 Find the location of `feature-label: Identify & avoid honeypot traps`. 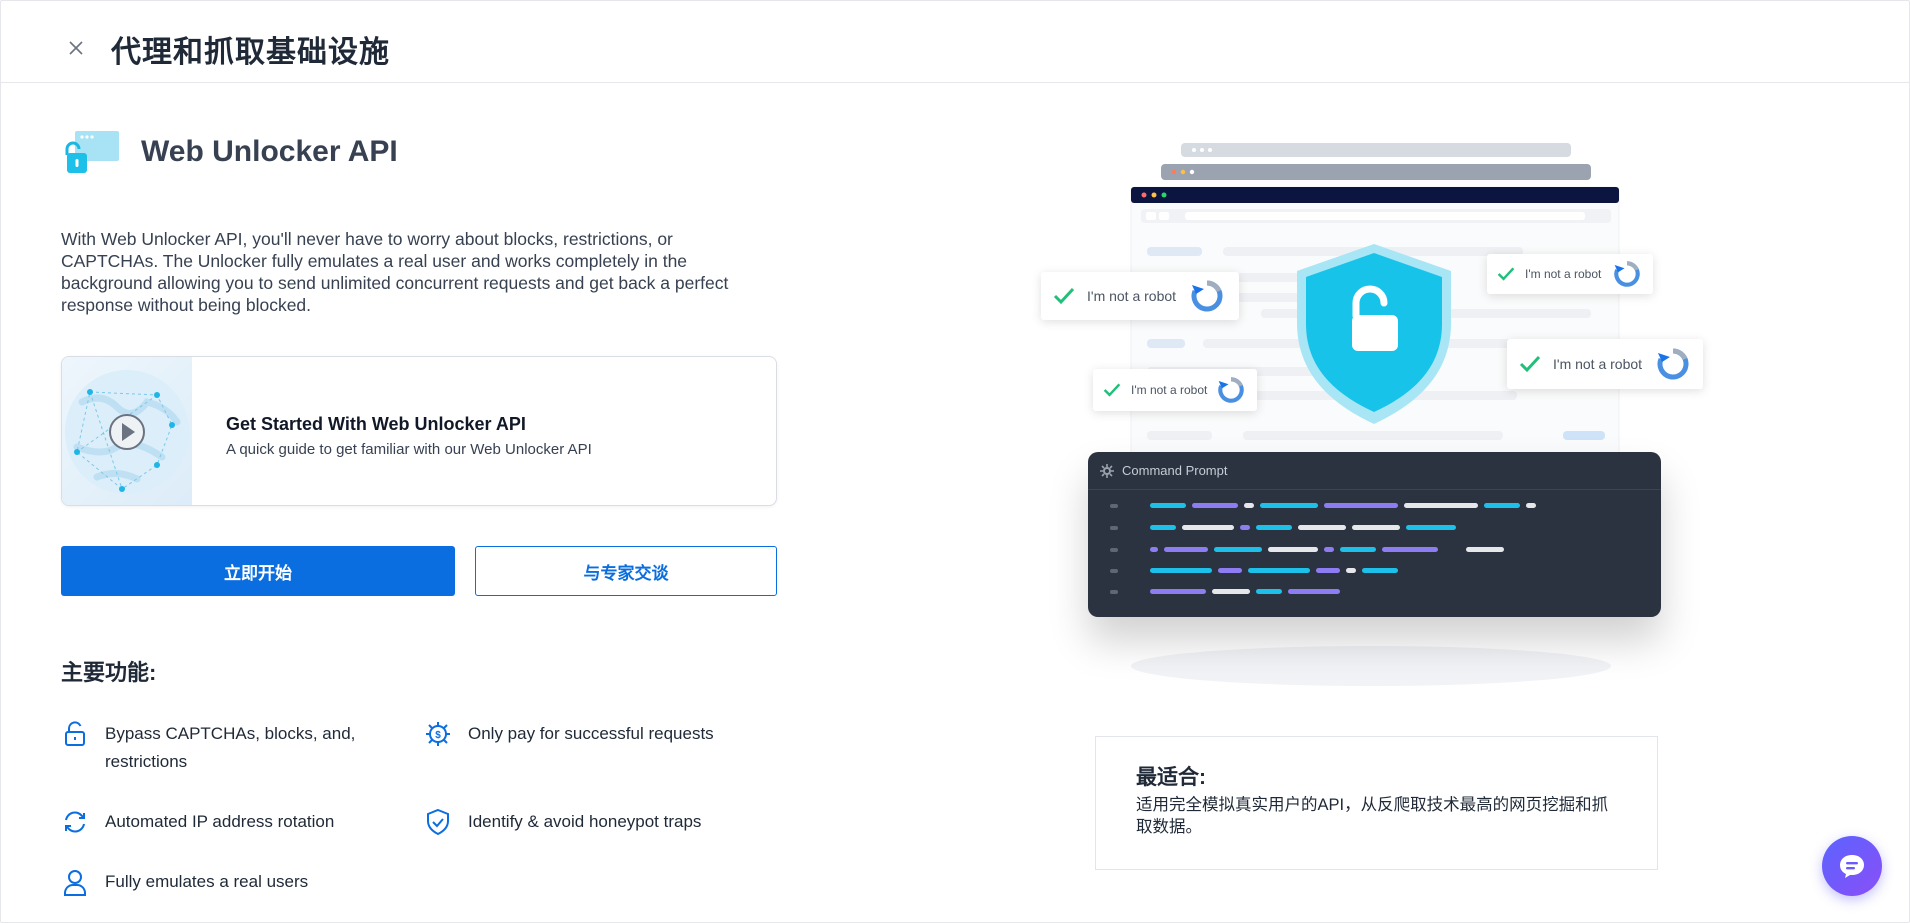

feature-label: Identify & avoid honeypot traps is located at coordinates (585, 821).